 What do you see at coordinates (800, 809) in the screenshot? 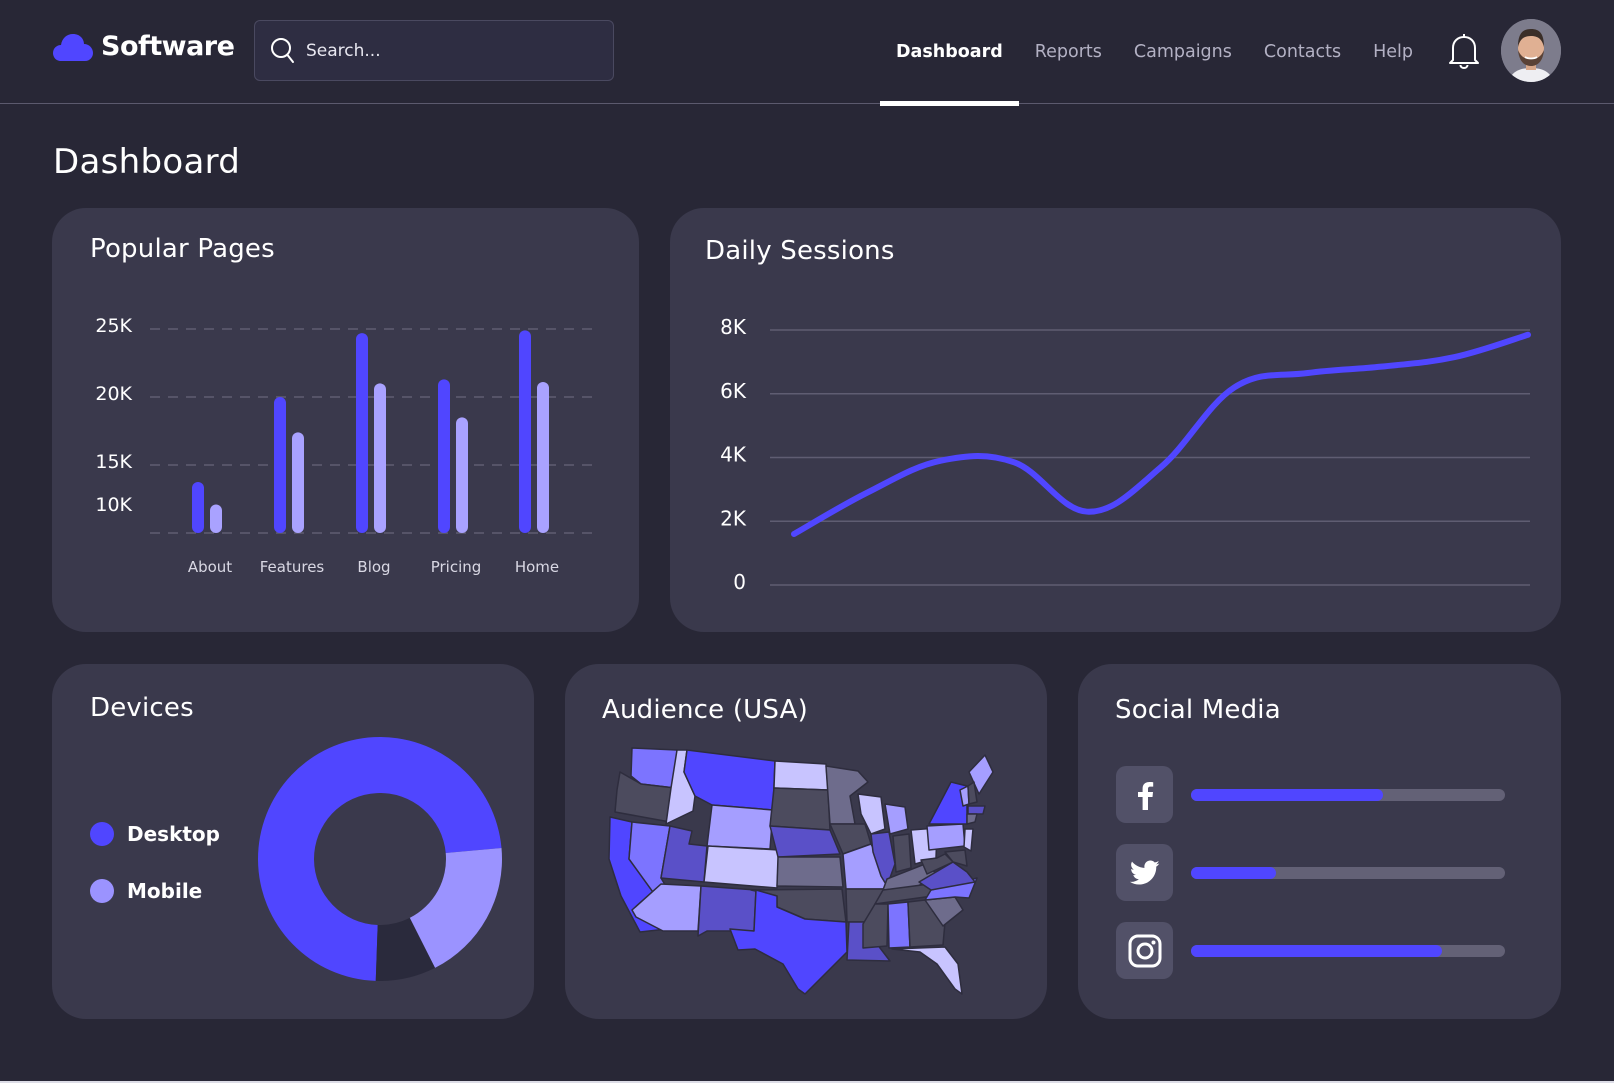
I see `state-sd` at bounding box center [800, 809].